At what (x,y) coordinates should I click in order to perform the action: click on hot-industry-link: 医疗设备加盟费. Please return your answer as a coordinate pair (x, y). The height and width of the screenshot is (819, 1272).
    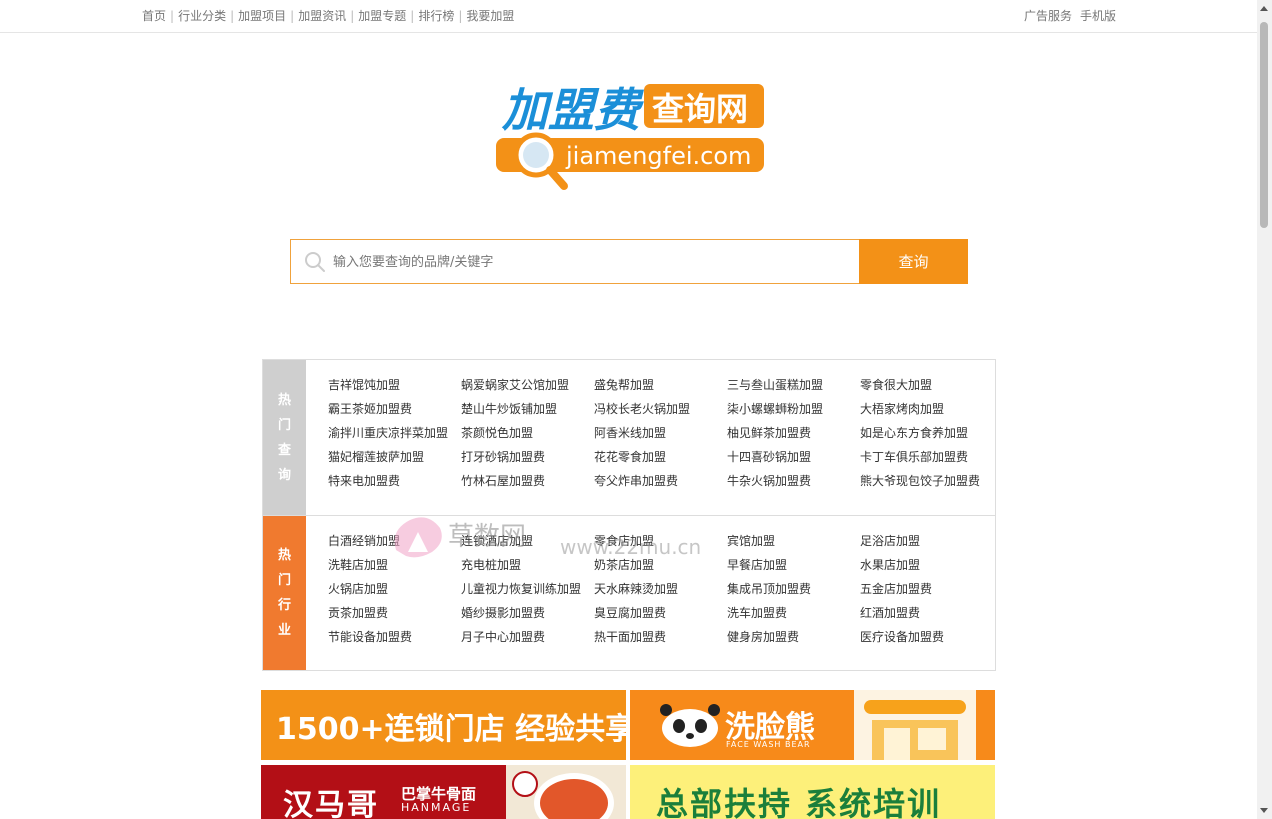
    Looking at the image, I should click on (926, 637).